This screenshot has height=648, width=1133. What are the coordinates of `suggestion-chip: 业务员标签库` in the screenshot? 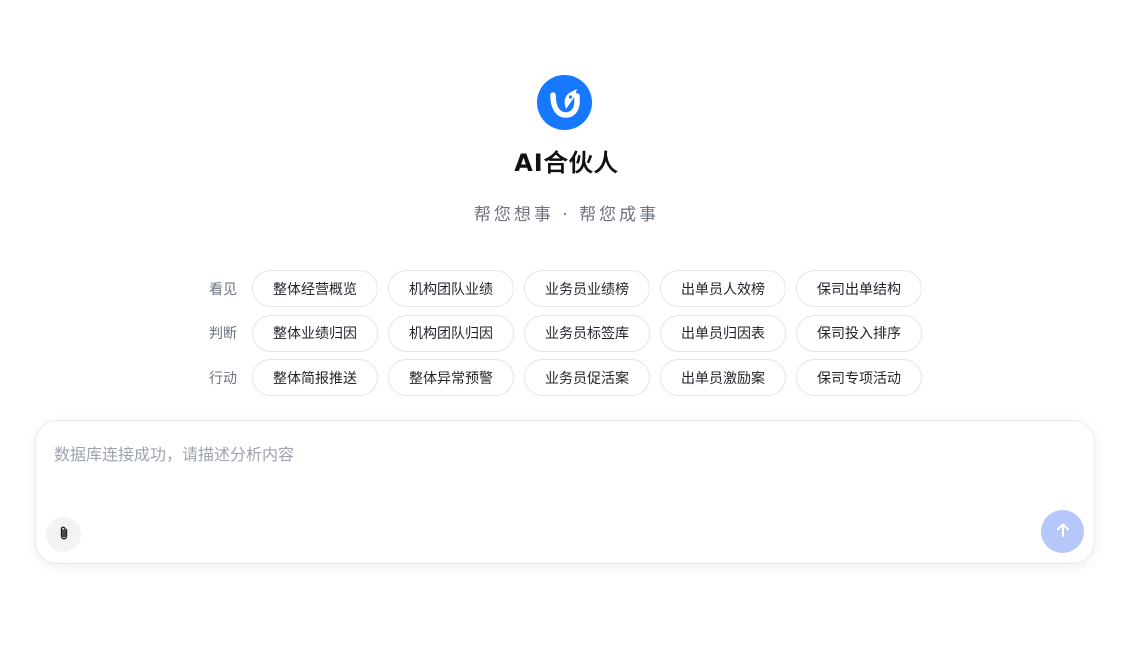 It's located at (587, 333).